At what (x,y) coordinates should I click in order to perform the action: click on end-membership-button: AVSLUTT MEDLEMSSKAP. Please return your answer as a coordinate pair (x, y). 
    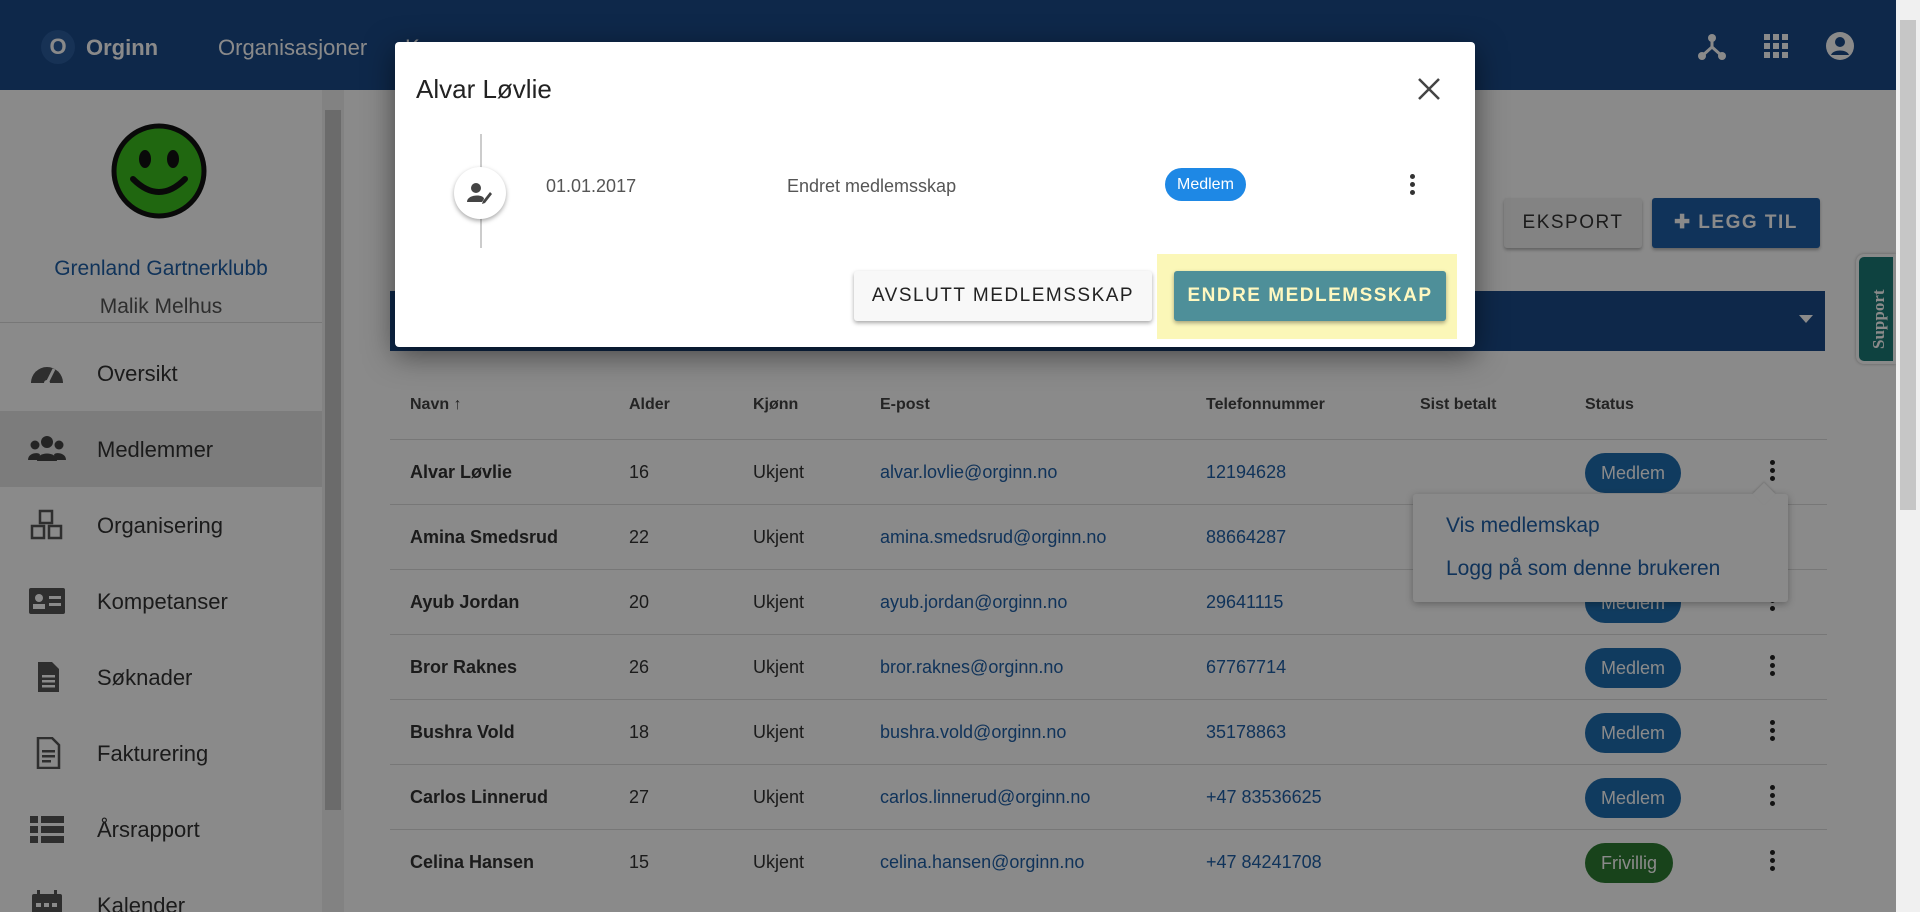
    Looking at the image, I should click on (1003, 296).